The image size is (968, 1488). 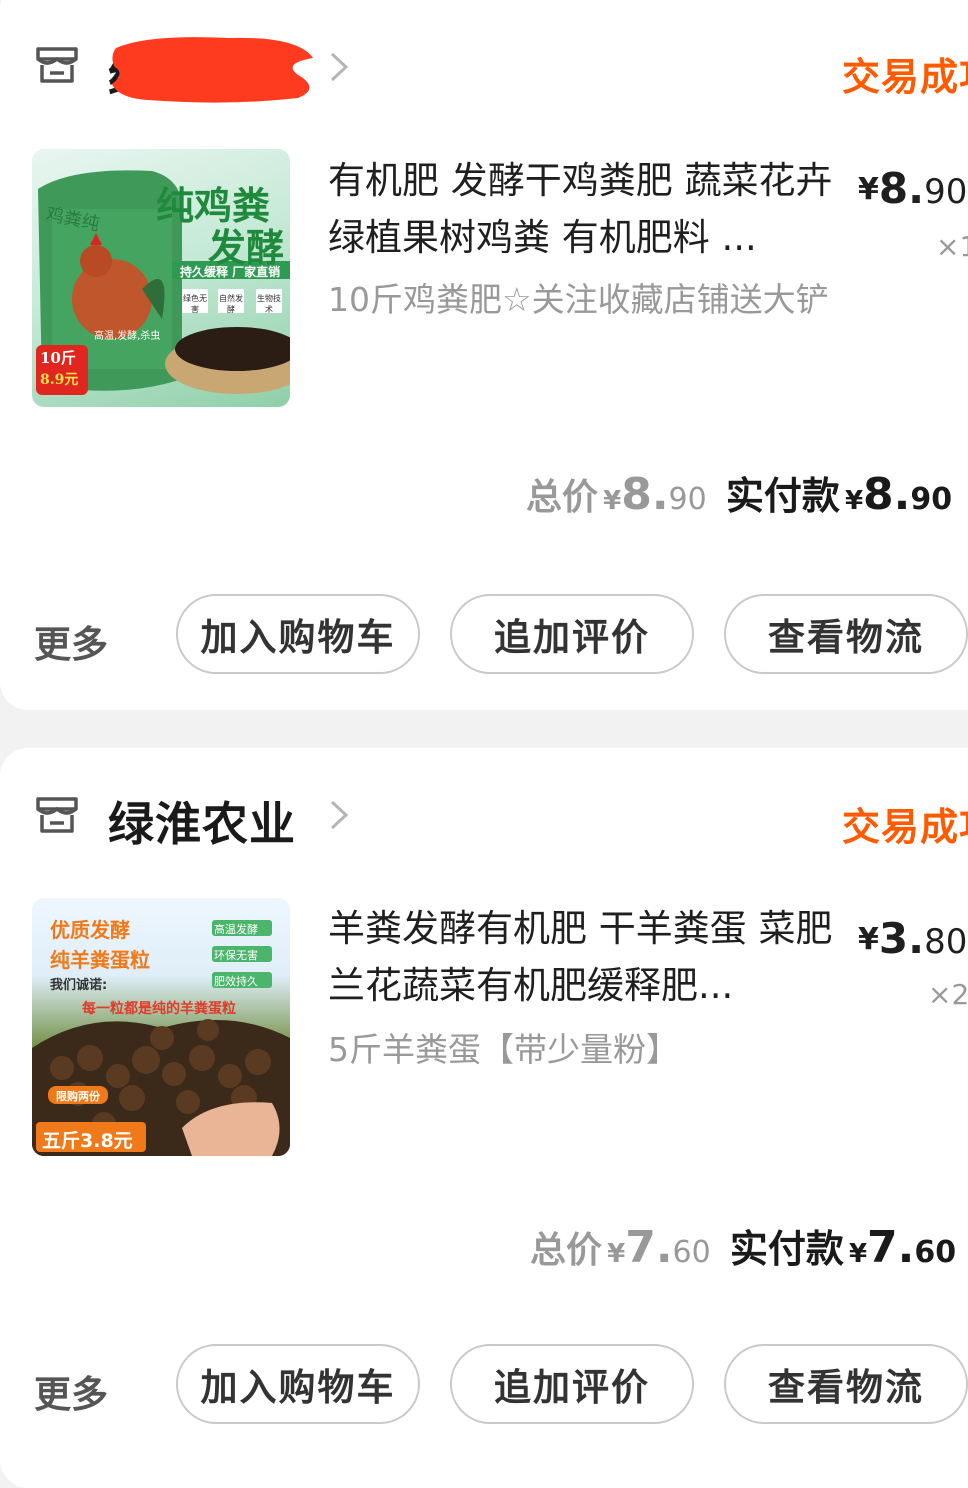 What do you see at coordinates (159, 1009) in the screenshot?
I see `image-line4: 每一粒都是纯的羊粪蛋粒` at bounding box center [159, 1009].